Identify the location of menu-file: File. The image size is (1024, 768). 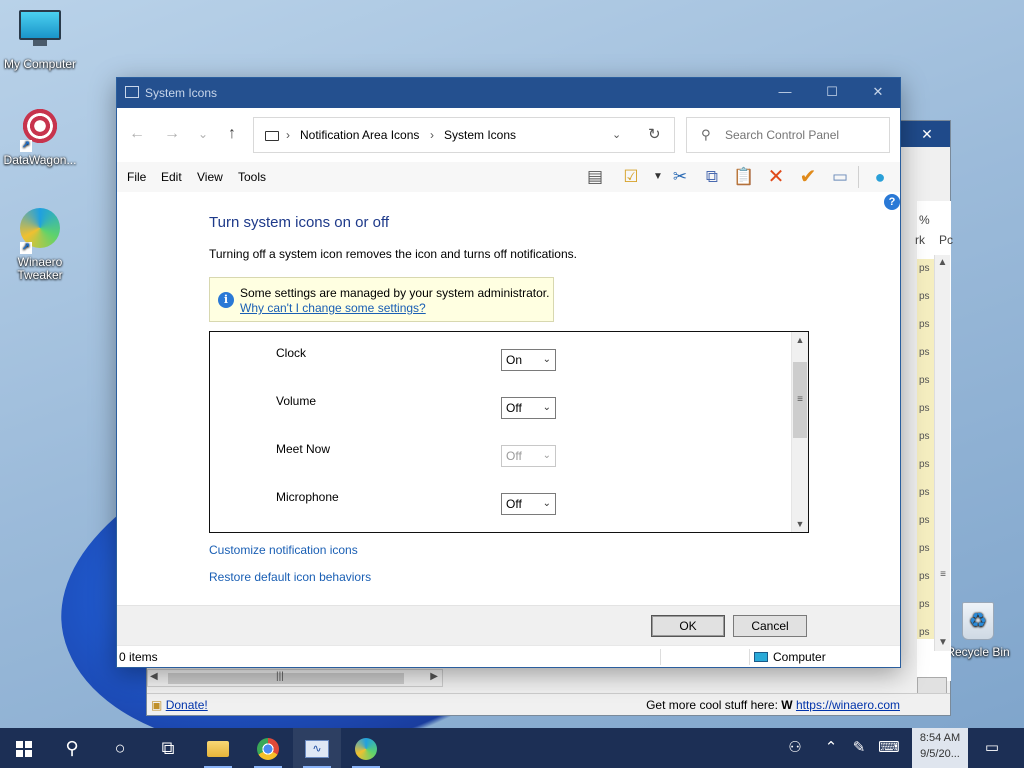
(136, 177).